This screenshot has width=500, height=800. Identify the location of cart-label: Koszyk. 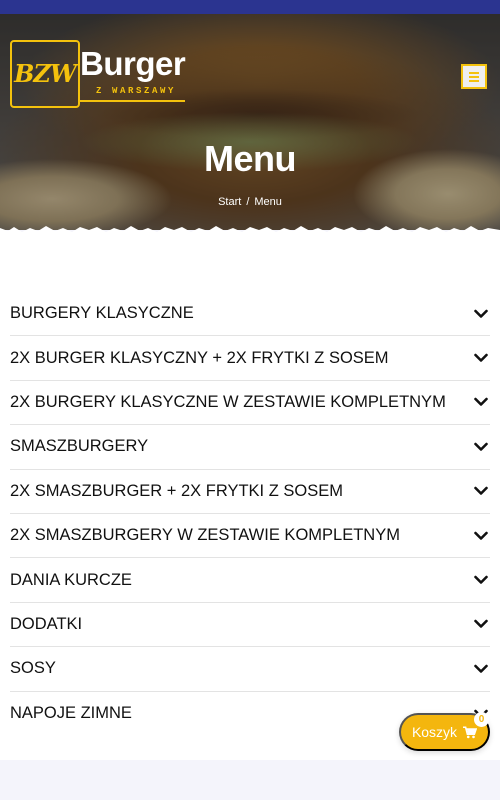
(434, 732).